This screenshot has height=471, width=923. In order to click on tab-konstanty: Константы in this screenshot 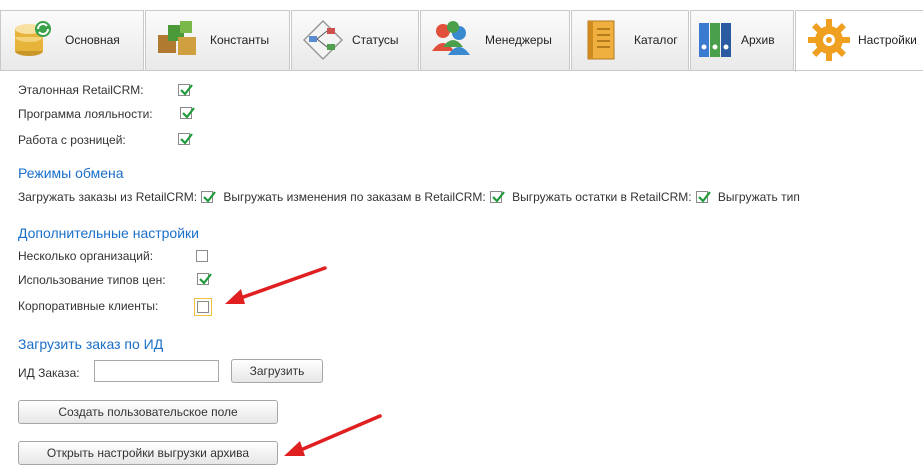, I will do `click(217, 40)`.